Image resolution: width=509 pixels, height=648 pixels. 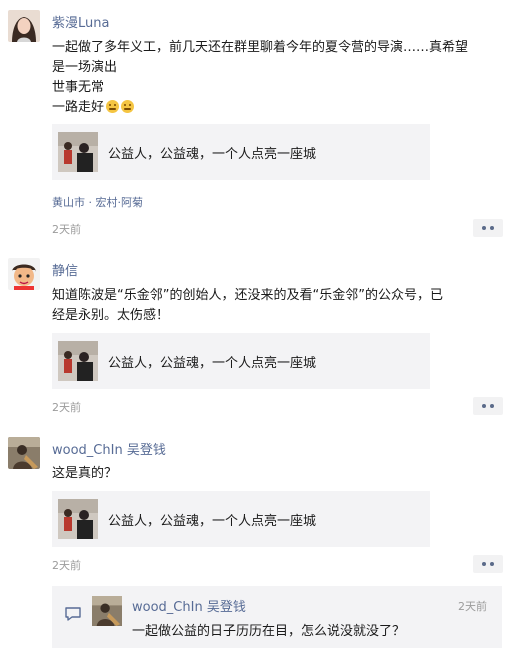 I want to click on comment-username: 紫漫Luna, so click(x=80, y=21).